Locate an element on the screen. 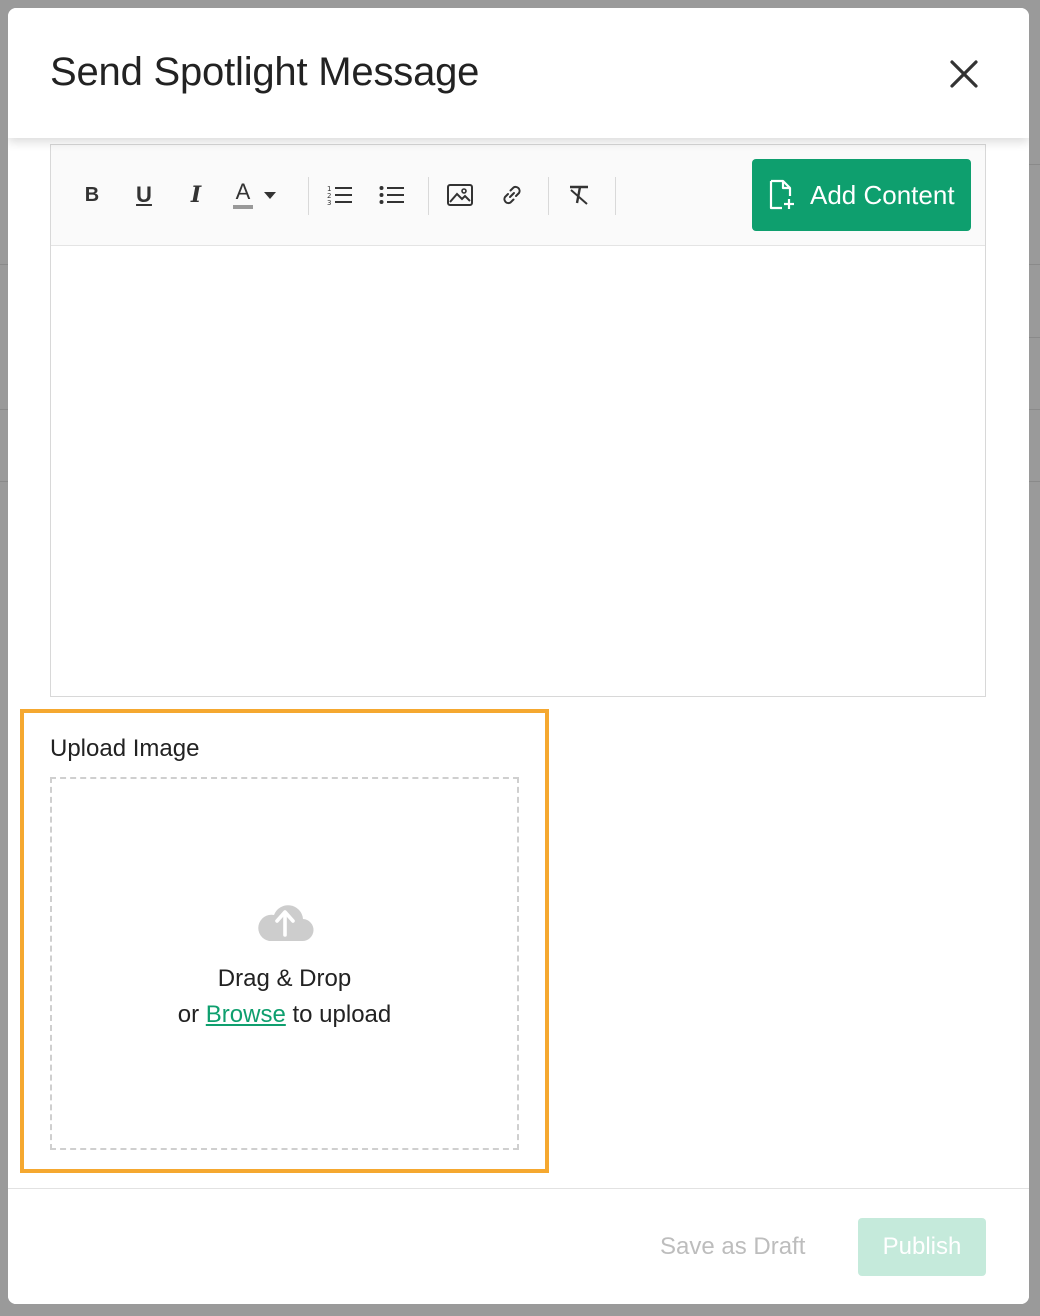  text-color-swatch is located at coordinates (243, 206).